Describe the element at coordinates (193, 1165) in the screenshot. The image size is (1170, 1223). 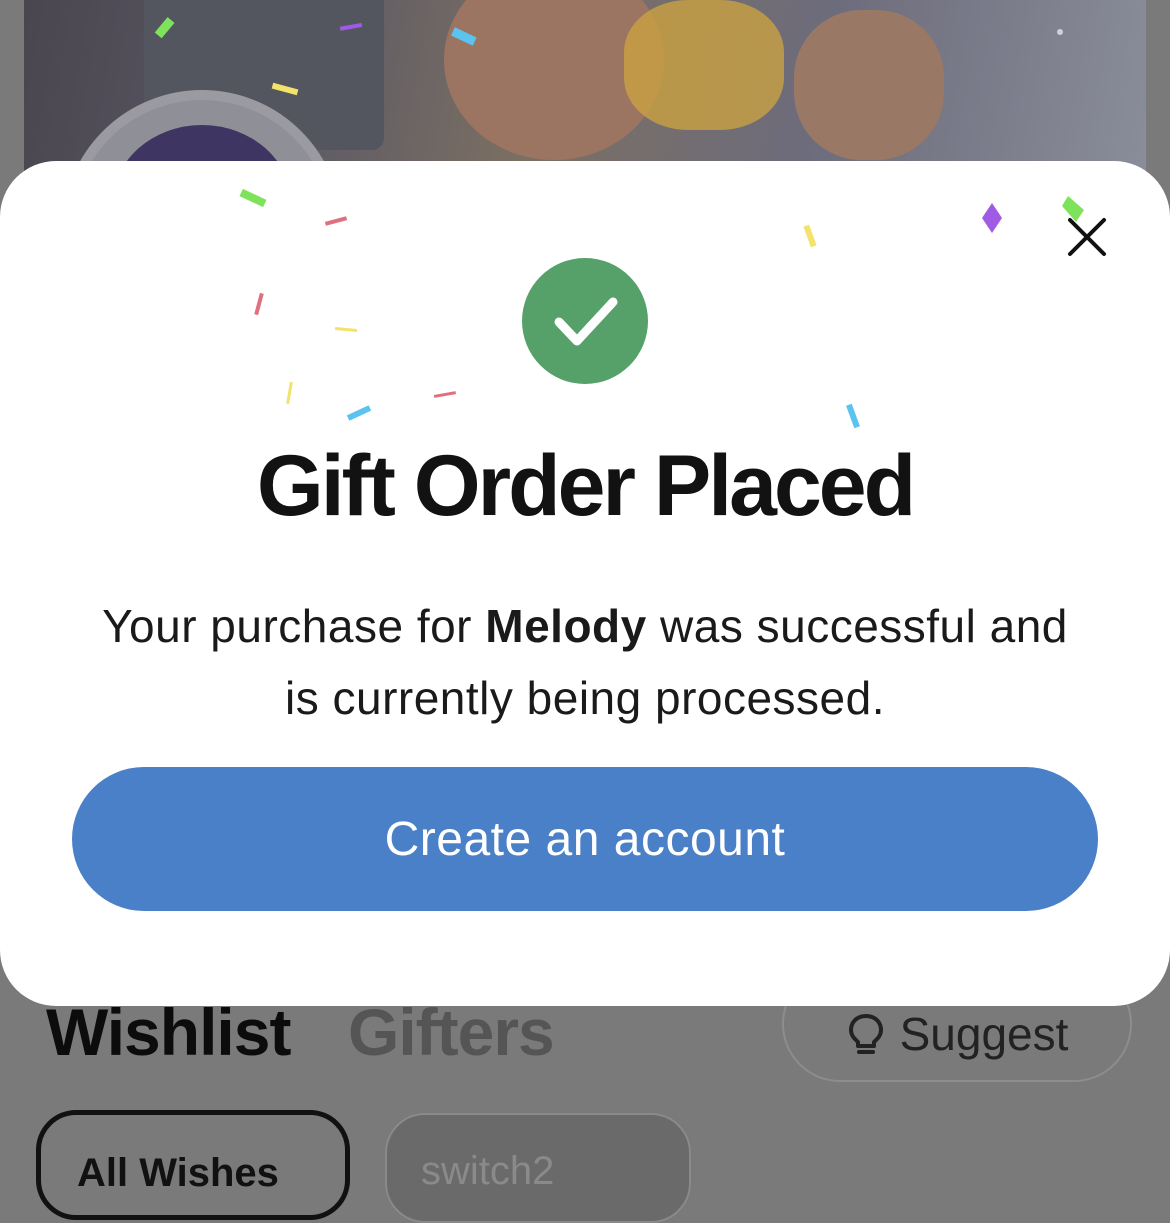
I see `filter-chip-all-wishes: All Wishes` at that location.